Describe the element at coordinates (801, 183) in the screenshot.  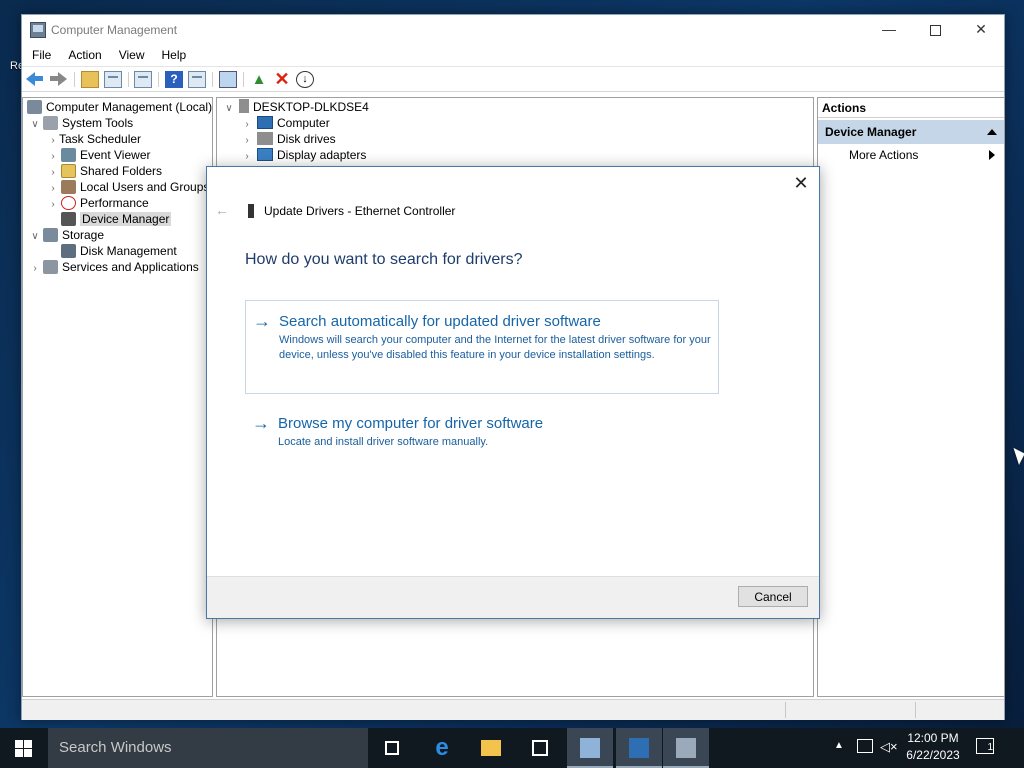
I see `close-icon: ✕` at that location.